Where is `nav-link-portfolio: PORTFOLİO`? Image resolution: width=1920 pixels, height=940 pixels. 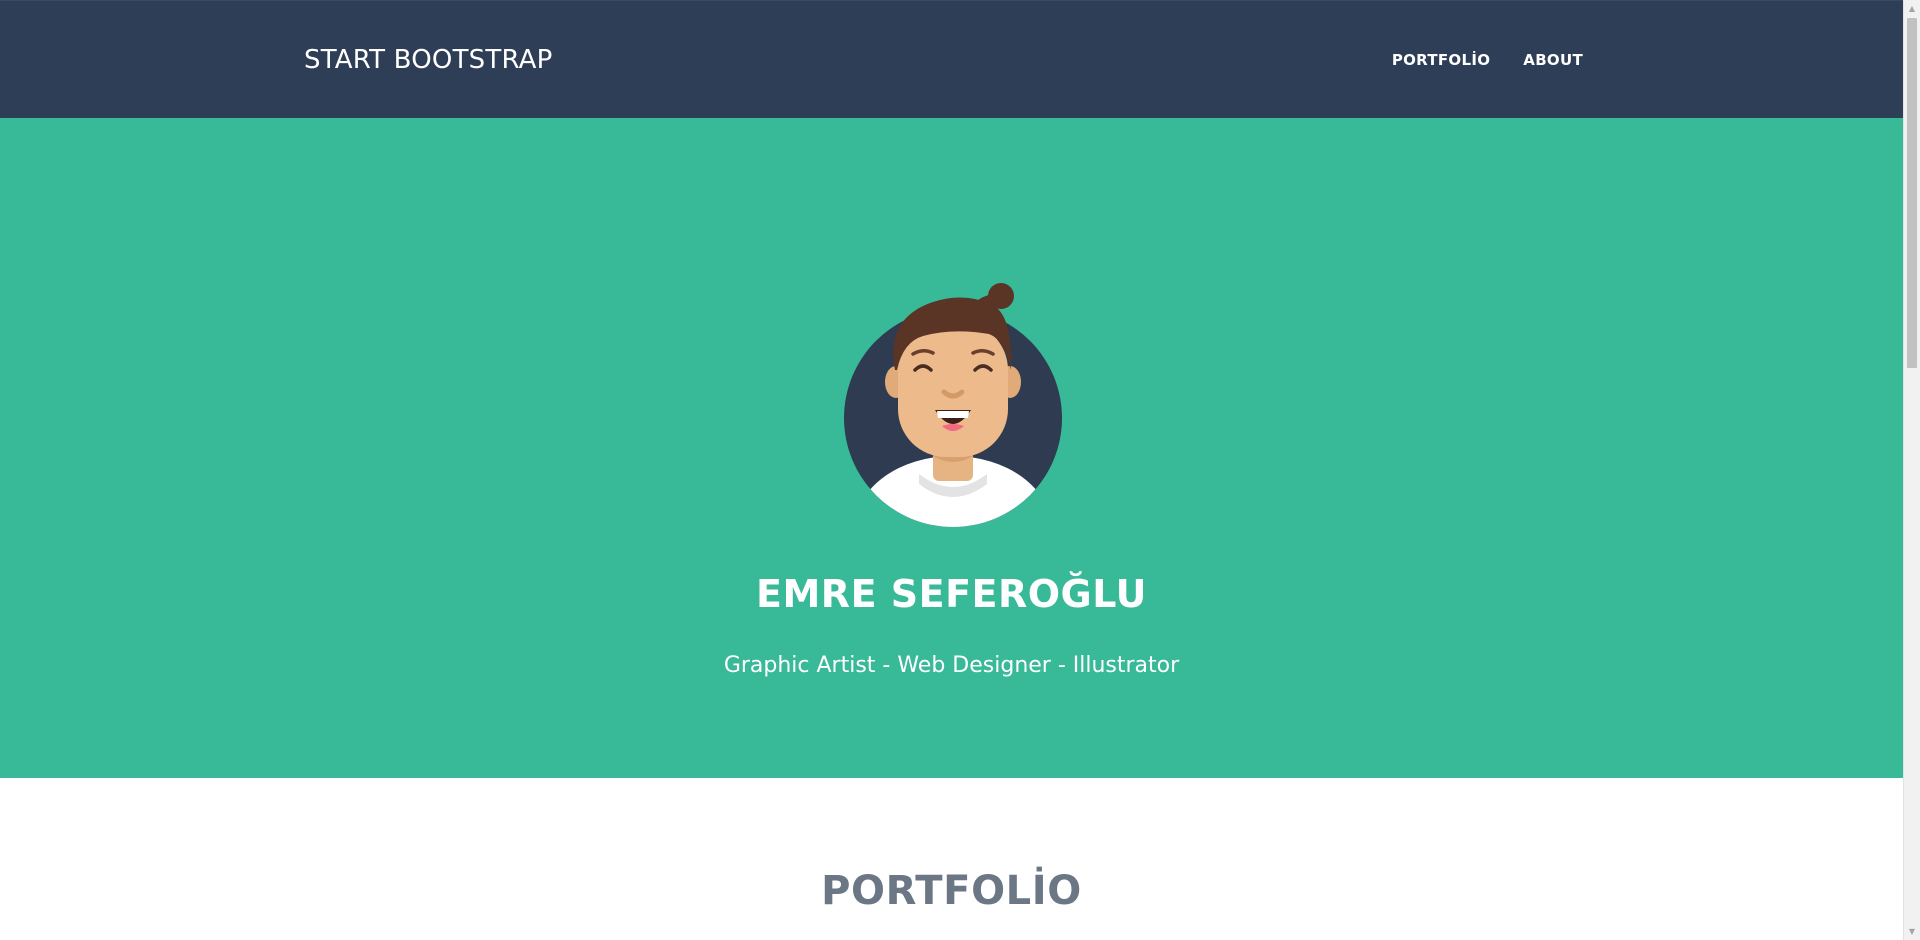 nav-link-portfolio: PORTFOLİO is located at coordinates (1441, 60).